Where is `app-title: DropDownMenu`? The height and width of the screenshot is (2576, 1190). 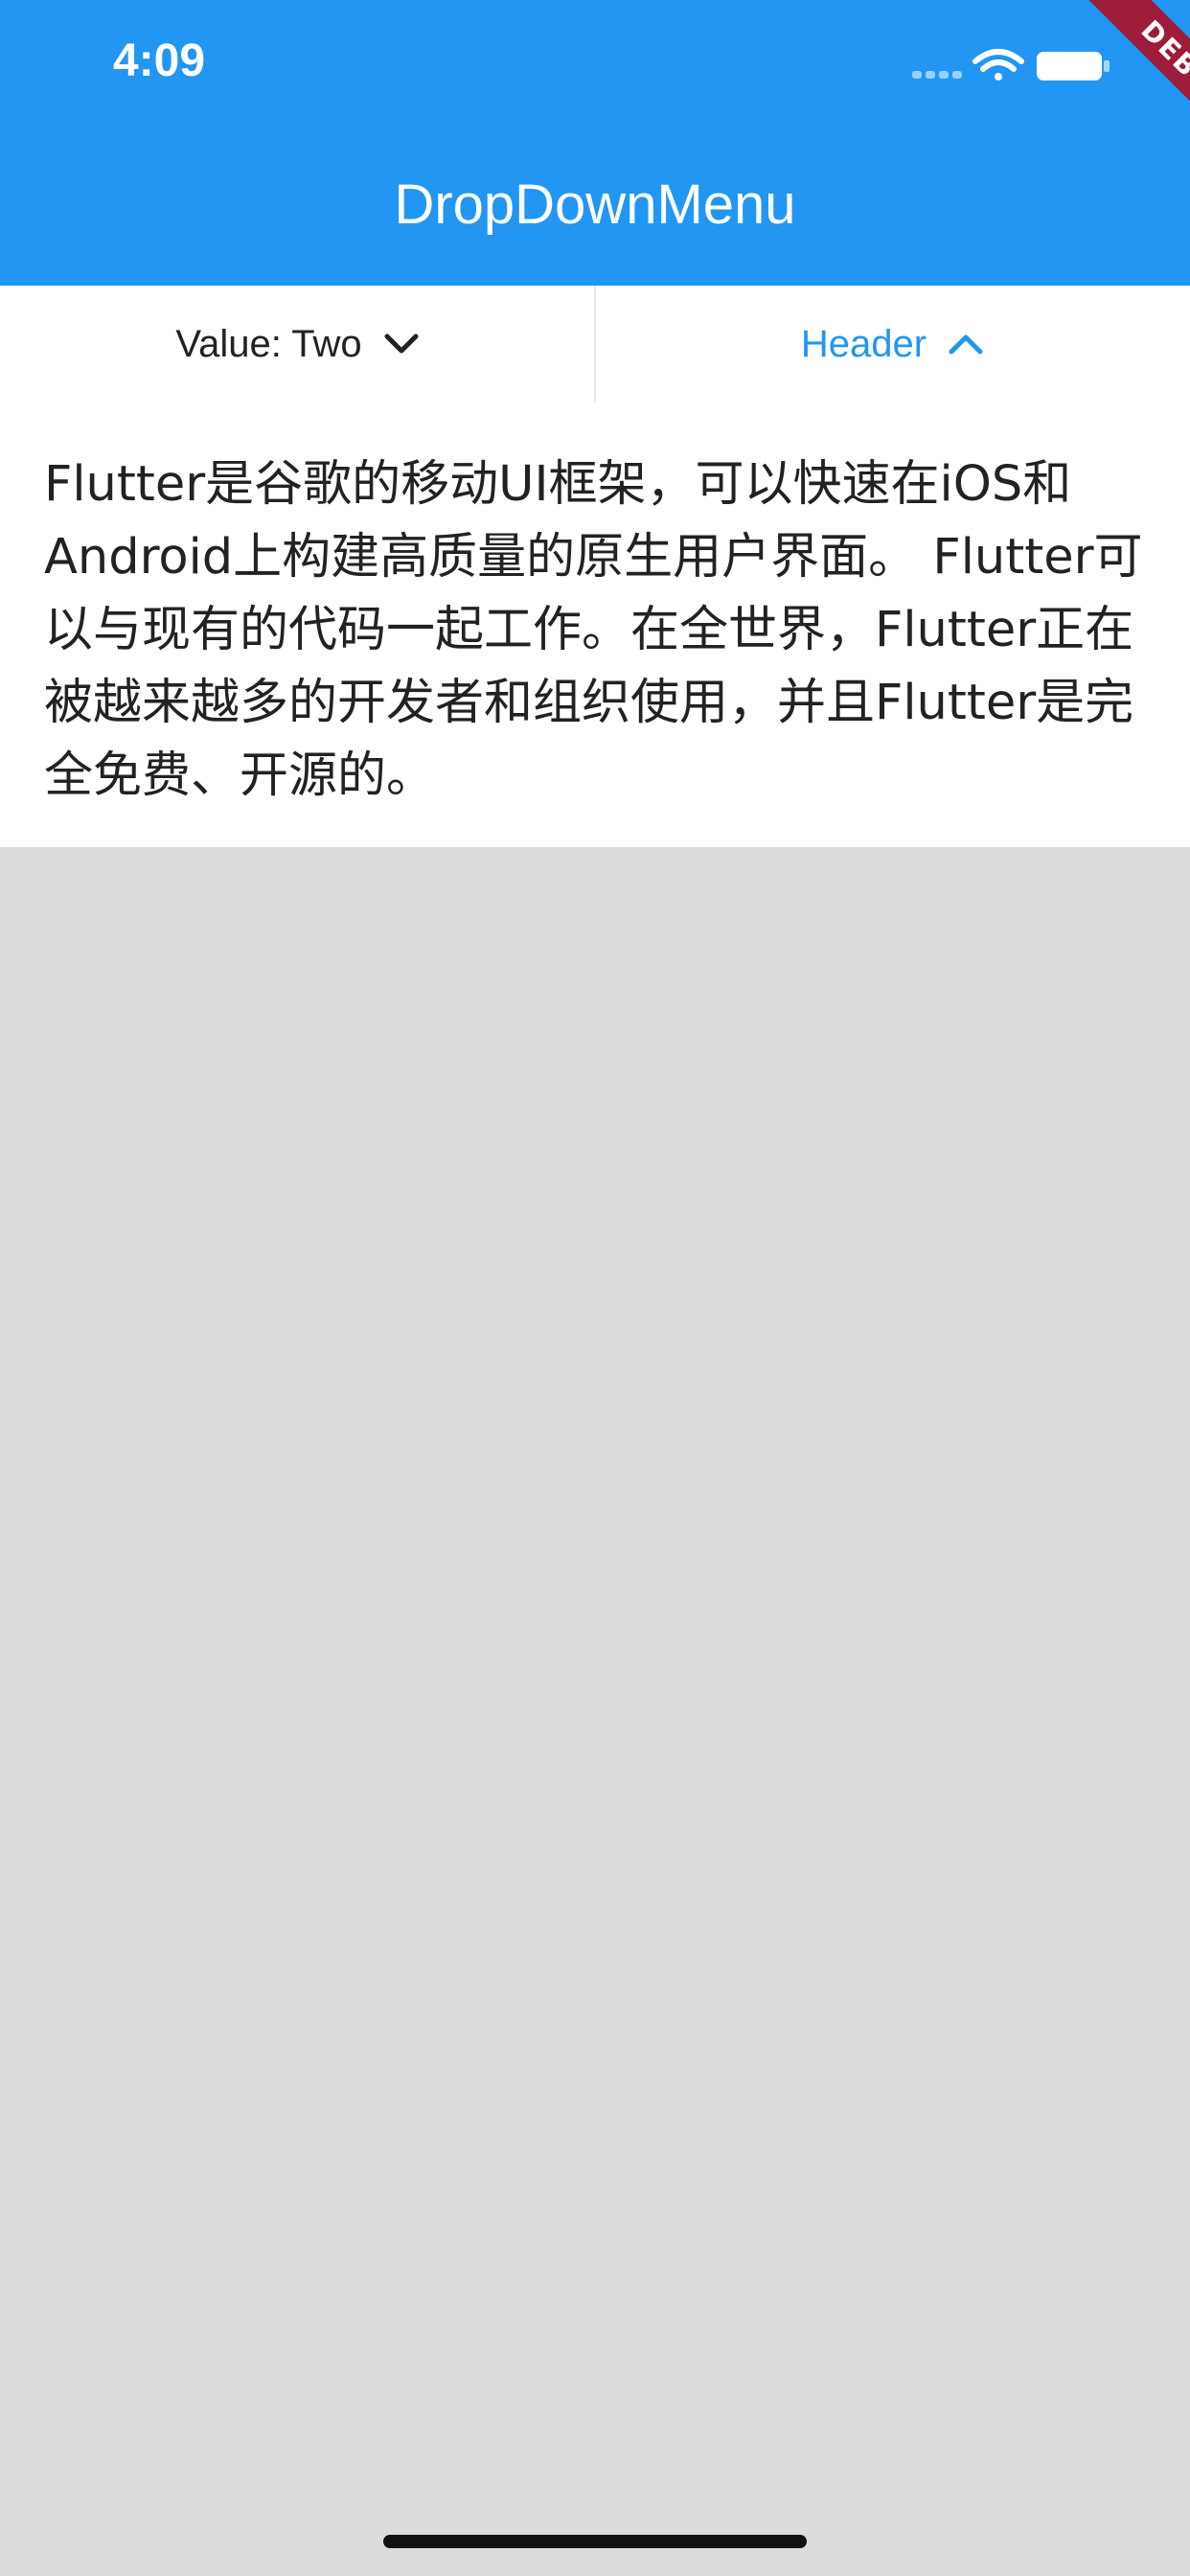 app-title: DropDownMenu is located at coordinates (595, 204).